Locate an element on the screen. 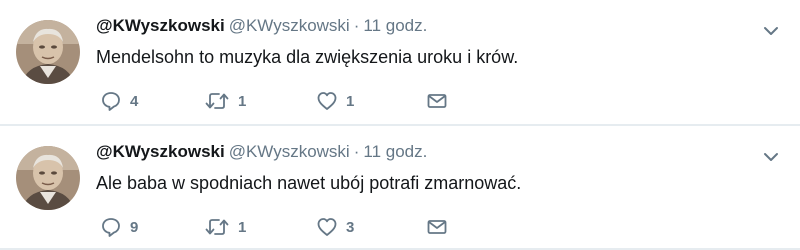 The image size is (800, 250). tweet-actions: 9 1 3 is located at coordinates (286, 227).